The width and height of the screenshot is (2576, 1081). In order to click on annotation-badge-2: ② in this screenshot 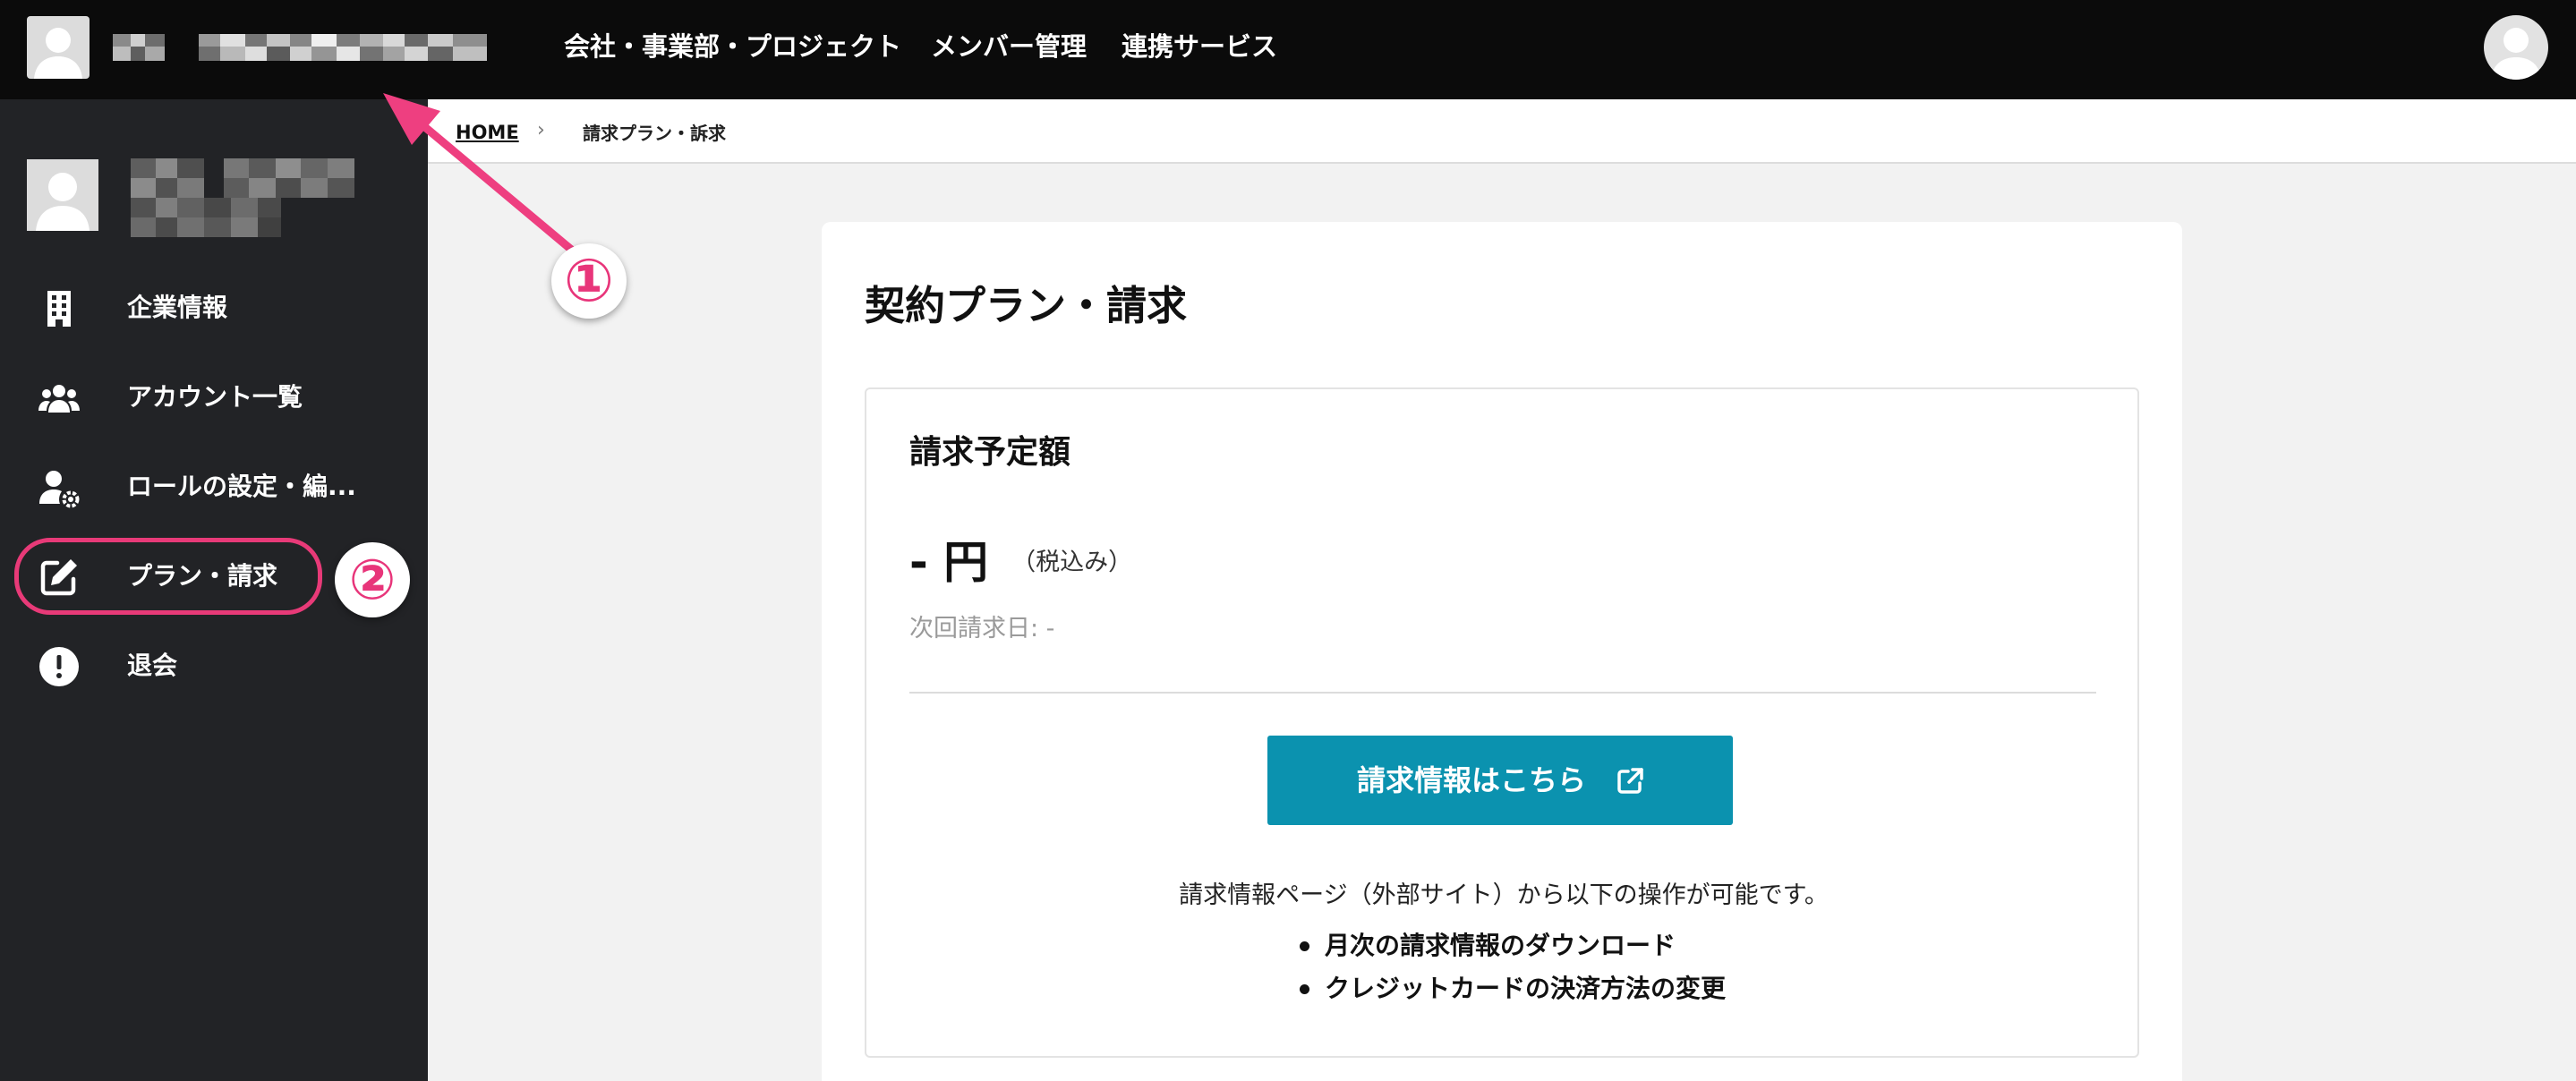, I will do `click(372, 579)`.